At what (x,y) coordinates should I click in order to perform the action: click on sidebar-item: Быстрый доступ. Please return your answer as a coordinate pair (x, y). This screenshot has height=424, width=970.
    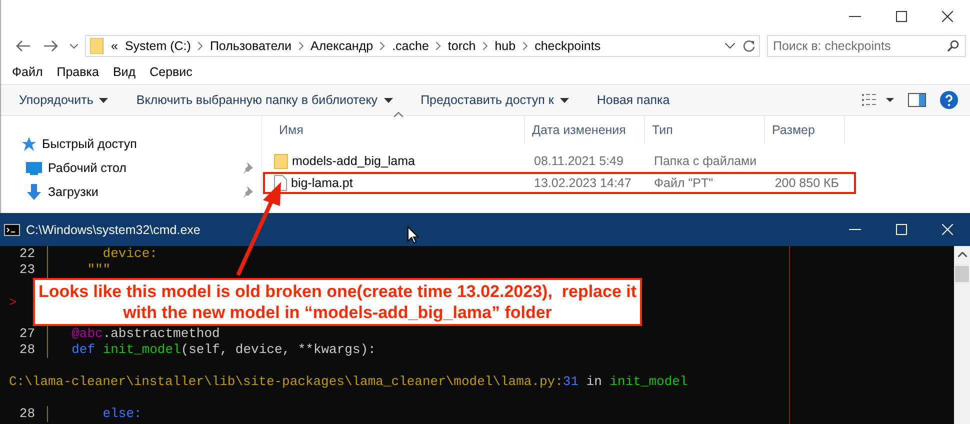
    Looking at the image, I should click on (131, 144).